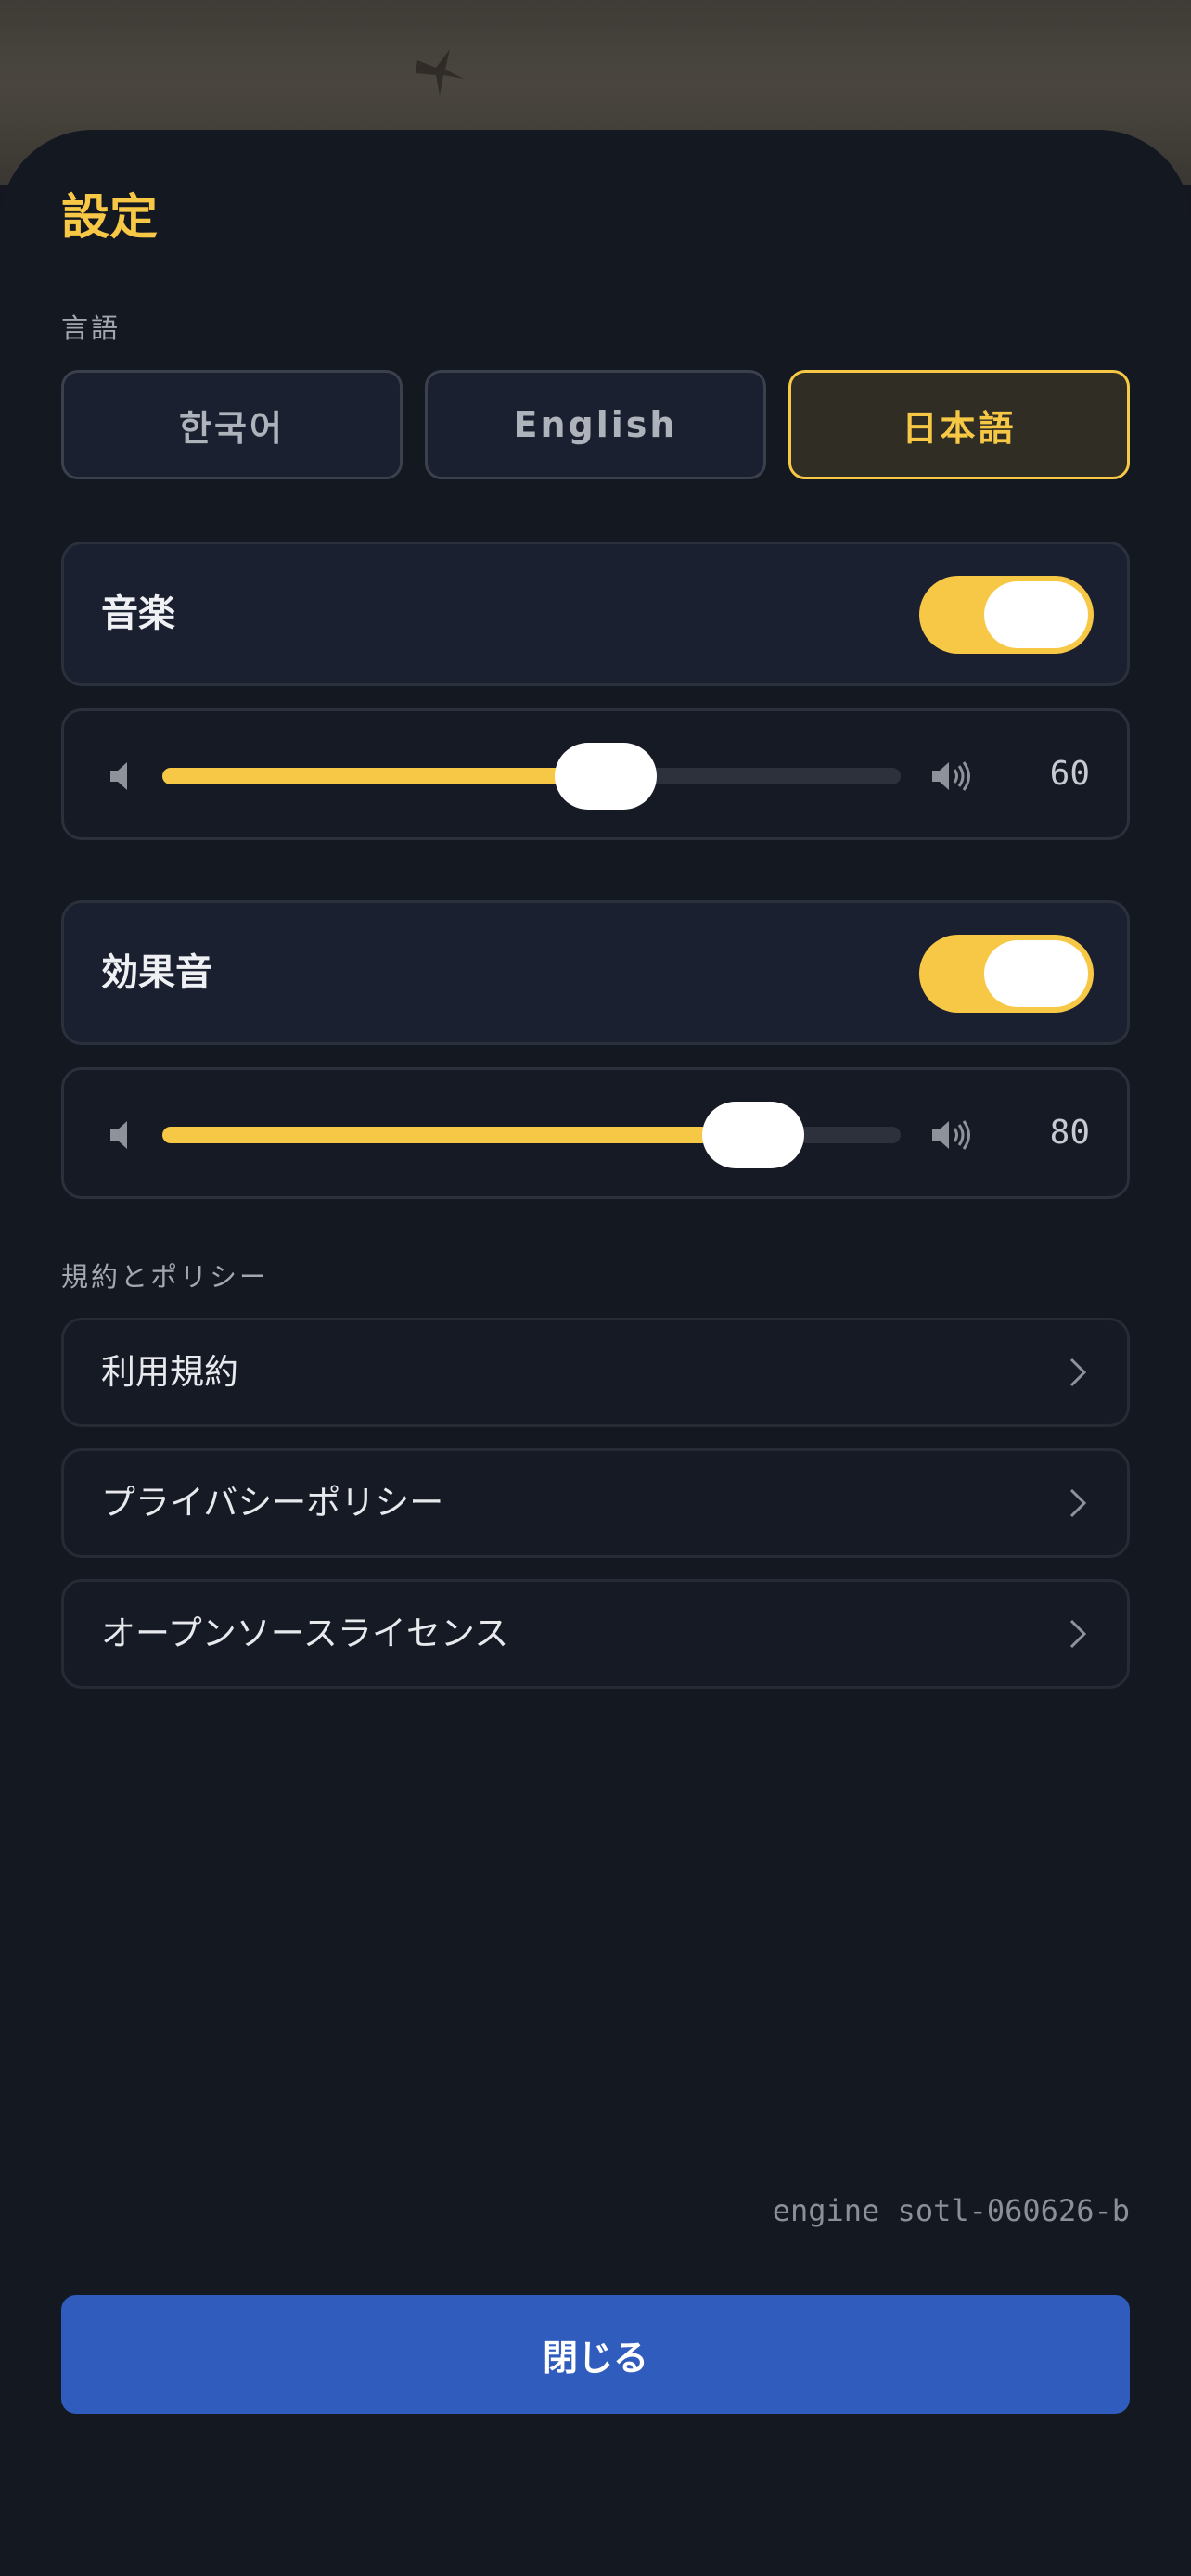 The height and width of the screenshot is (2576, 1191). I want to click on music-toggle-card: 音楽, so click(595, 614).